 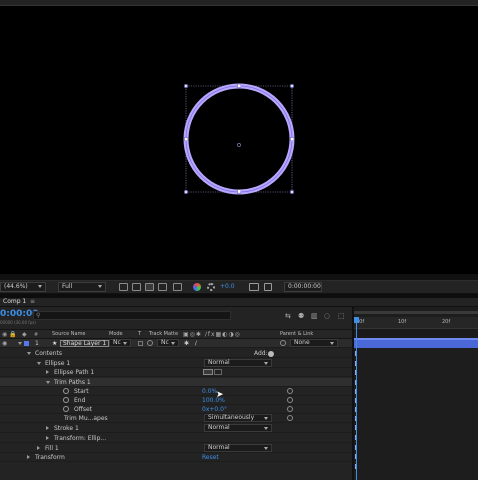 I want to click on track-matte-dropdown: Nc, so click(x=168, y=343).